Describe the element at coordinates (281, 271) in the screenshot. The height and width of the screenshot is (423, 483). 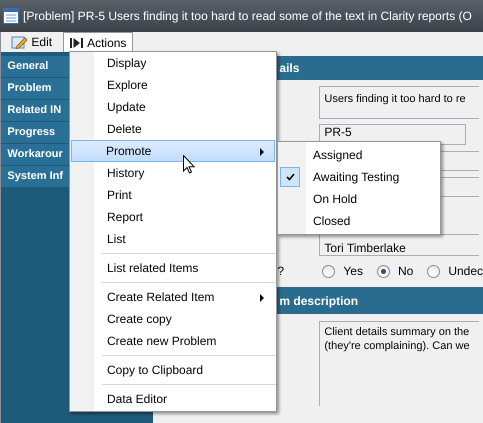
I see `field-label: ?` at that location.